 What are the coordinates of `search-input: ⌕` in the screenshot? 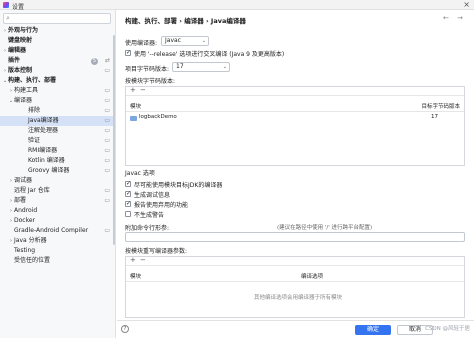 It's located at (57, 18).